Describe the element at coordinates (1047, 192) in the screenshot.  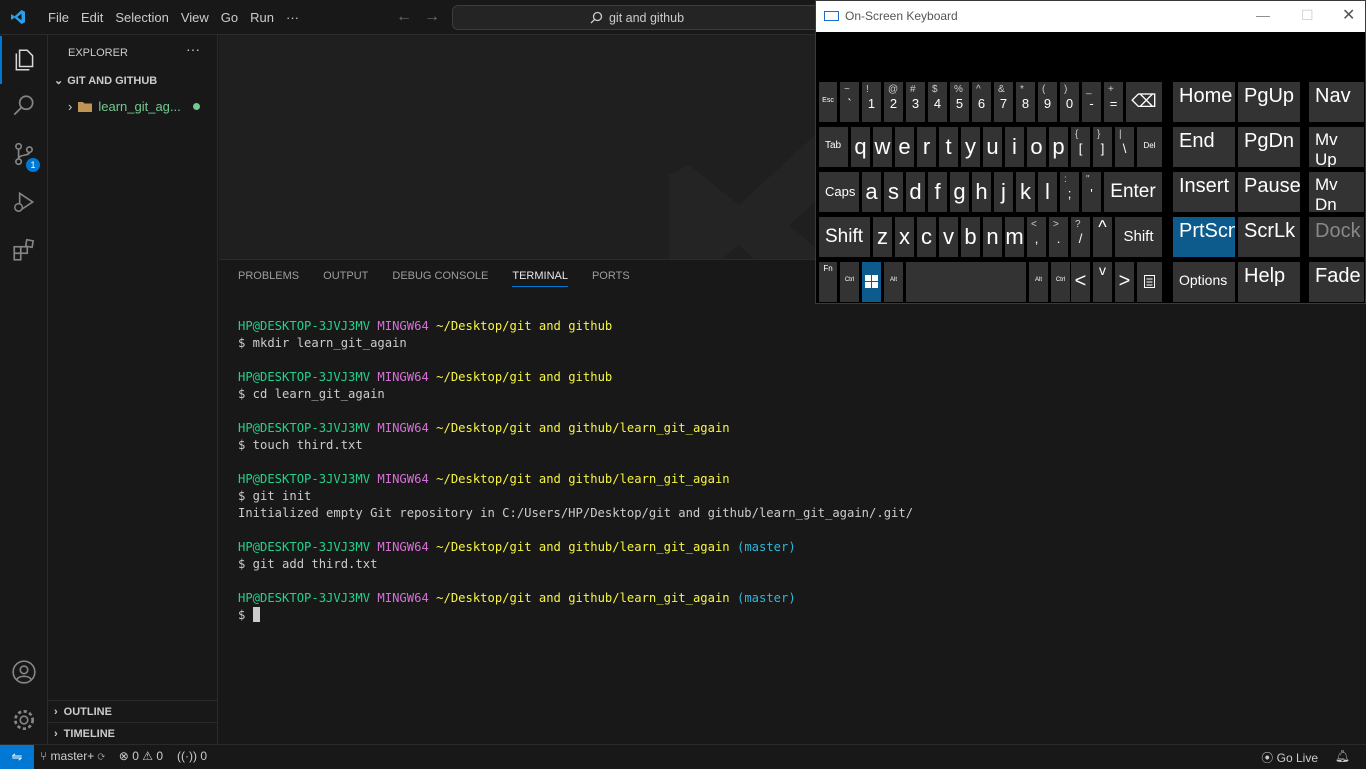
I see `key-l: l` at that location.